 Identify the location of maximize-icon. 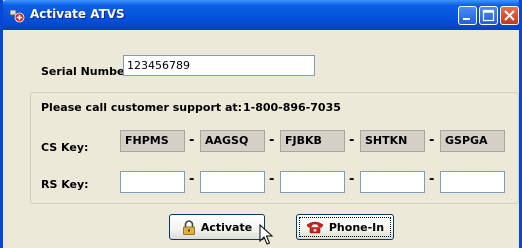
(488, 15).